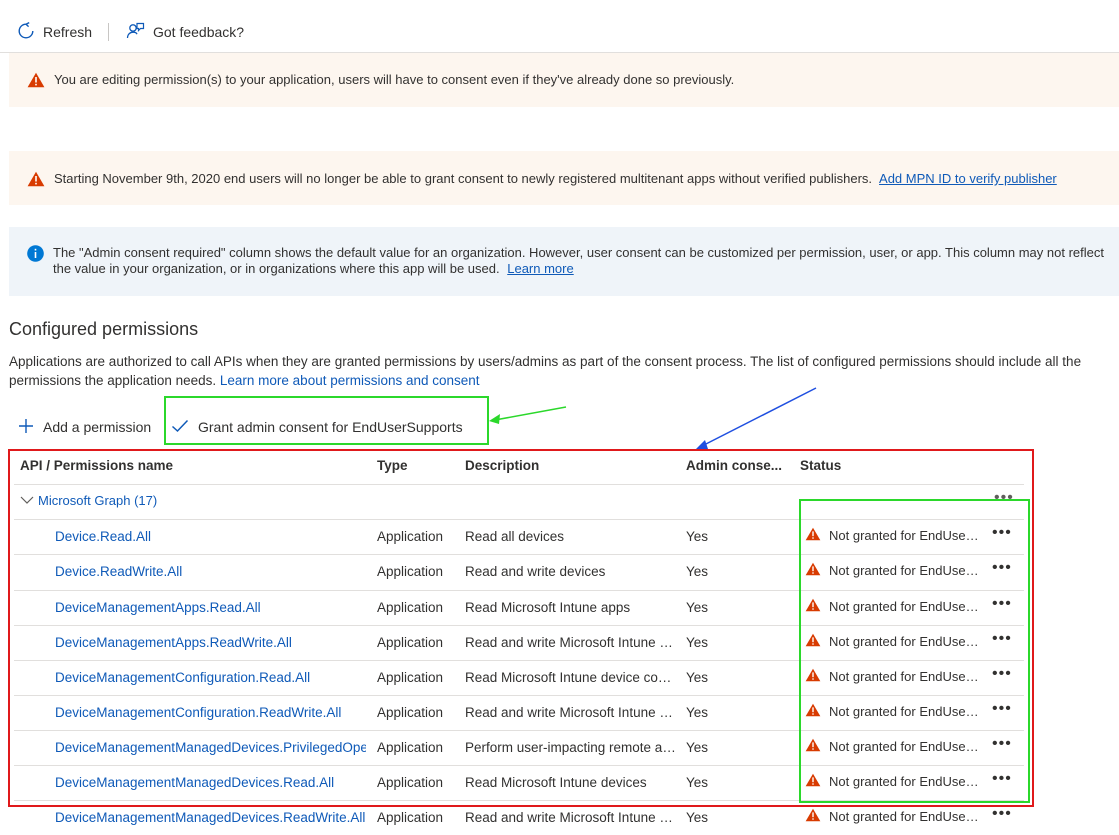  Describe the element at coordinates (210, 571) in the screenshot. I see `permission-name-link: Device.ReadWrite.All` at that location.